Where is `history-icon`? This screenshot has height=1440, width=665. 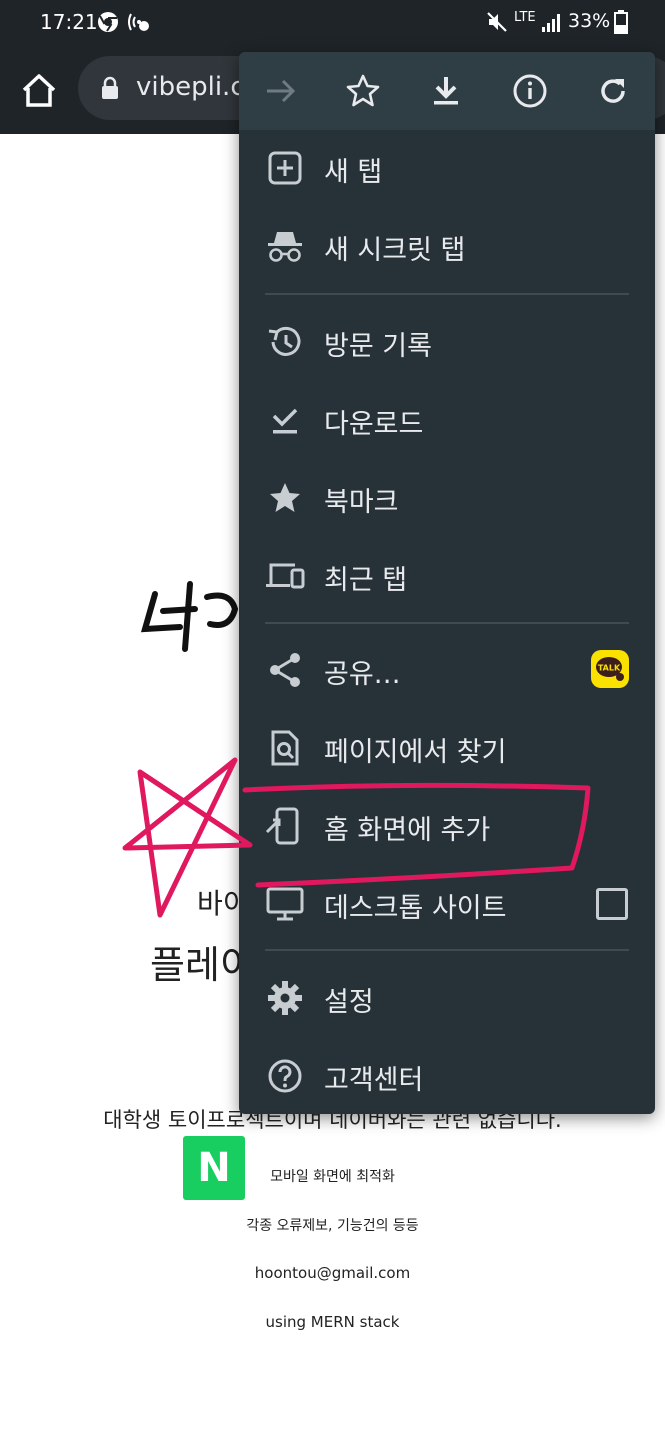
history-icon is located at coordinates (284, 341).